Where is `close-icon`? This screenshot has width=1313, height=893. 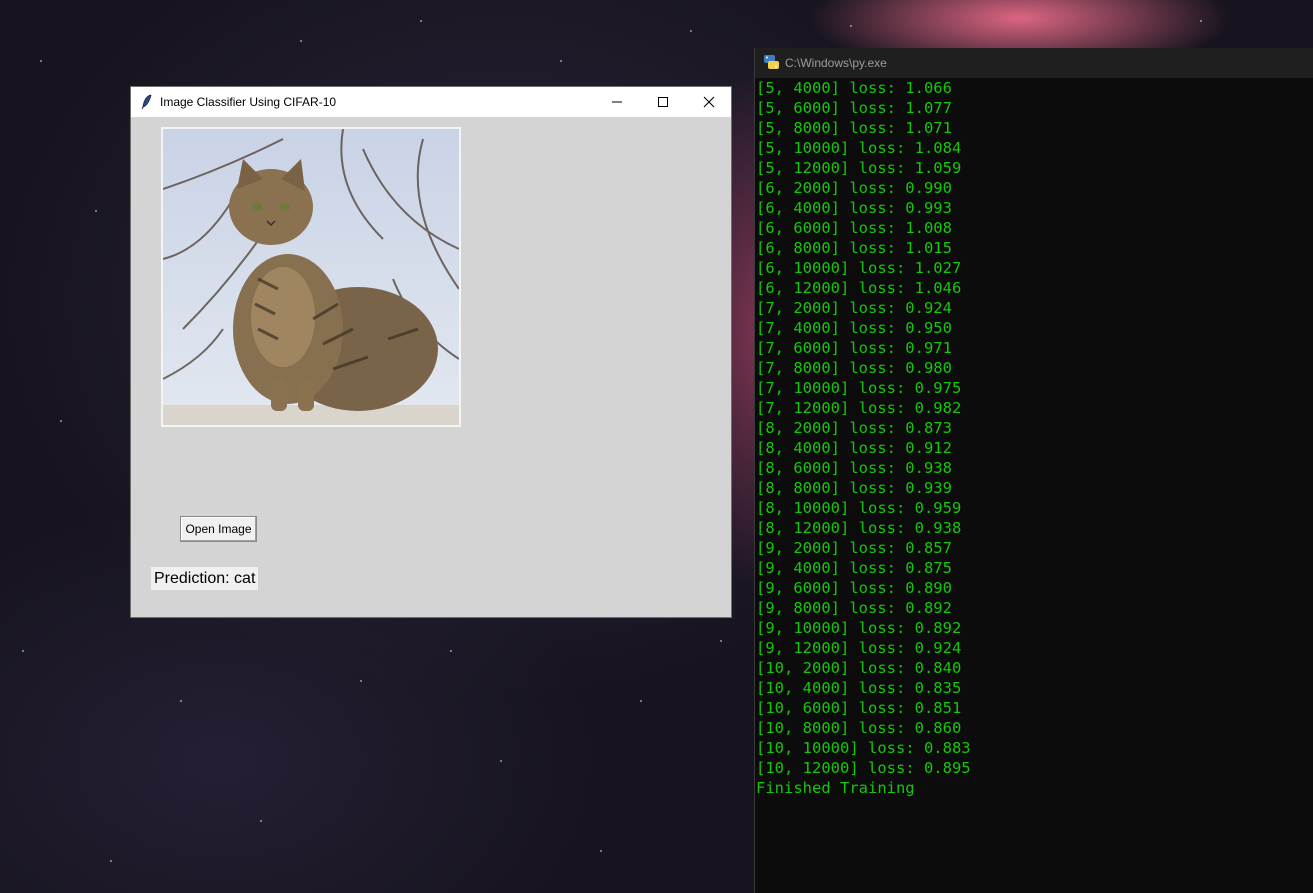
close-icon is located at coordinates (709, 102).